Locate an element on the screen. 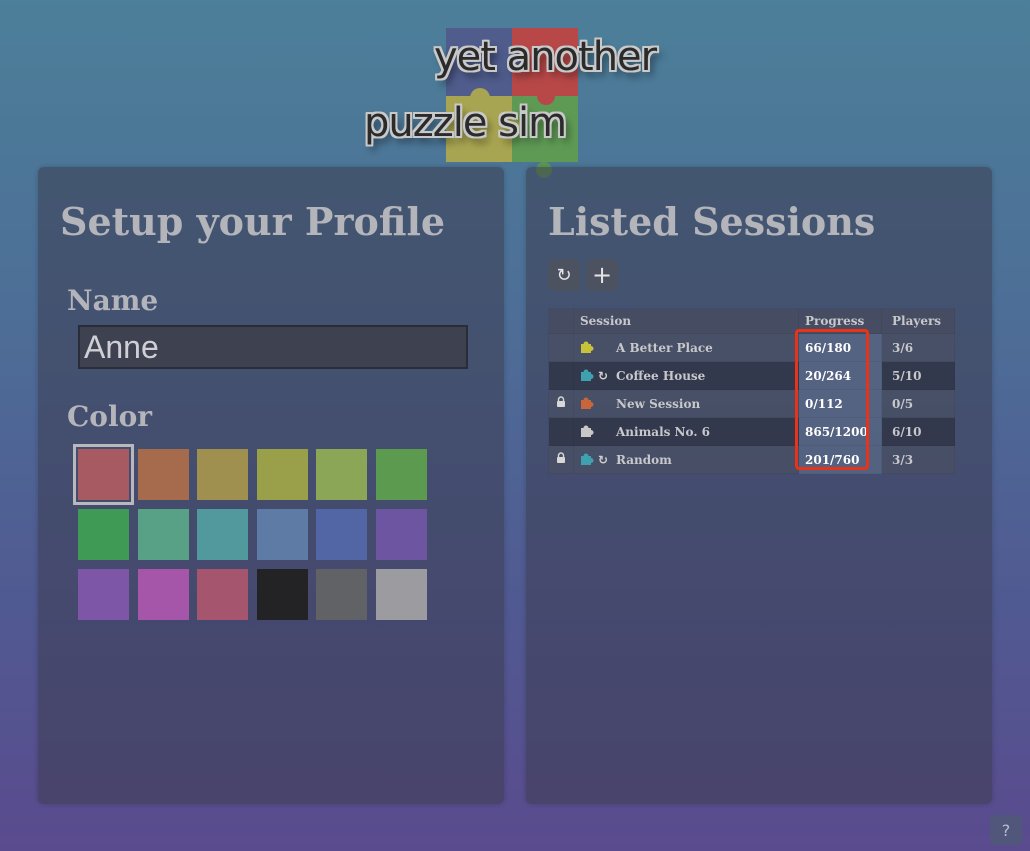  session-cell: A Better Place is located at coordinates (686, 347).